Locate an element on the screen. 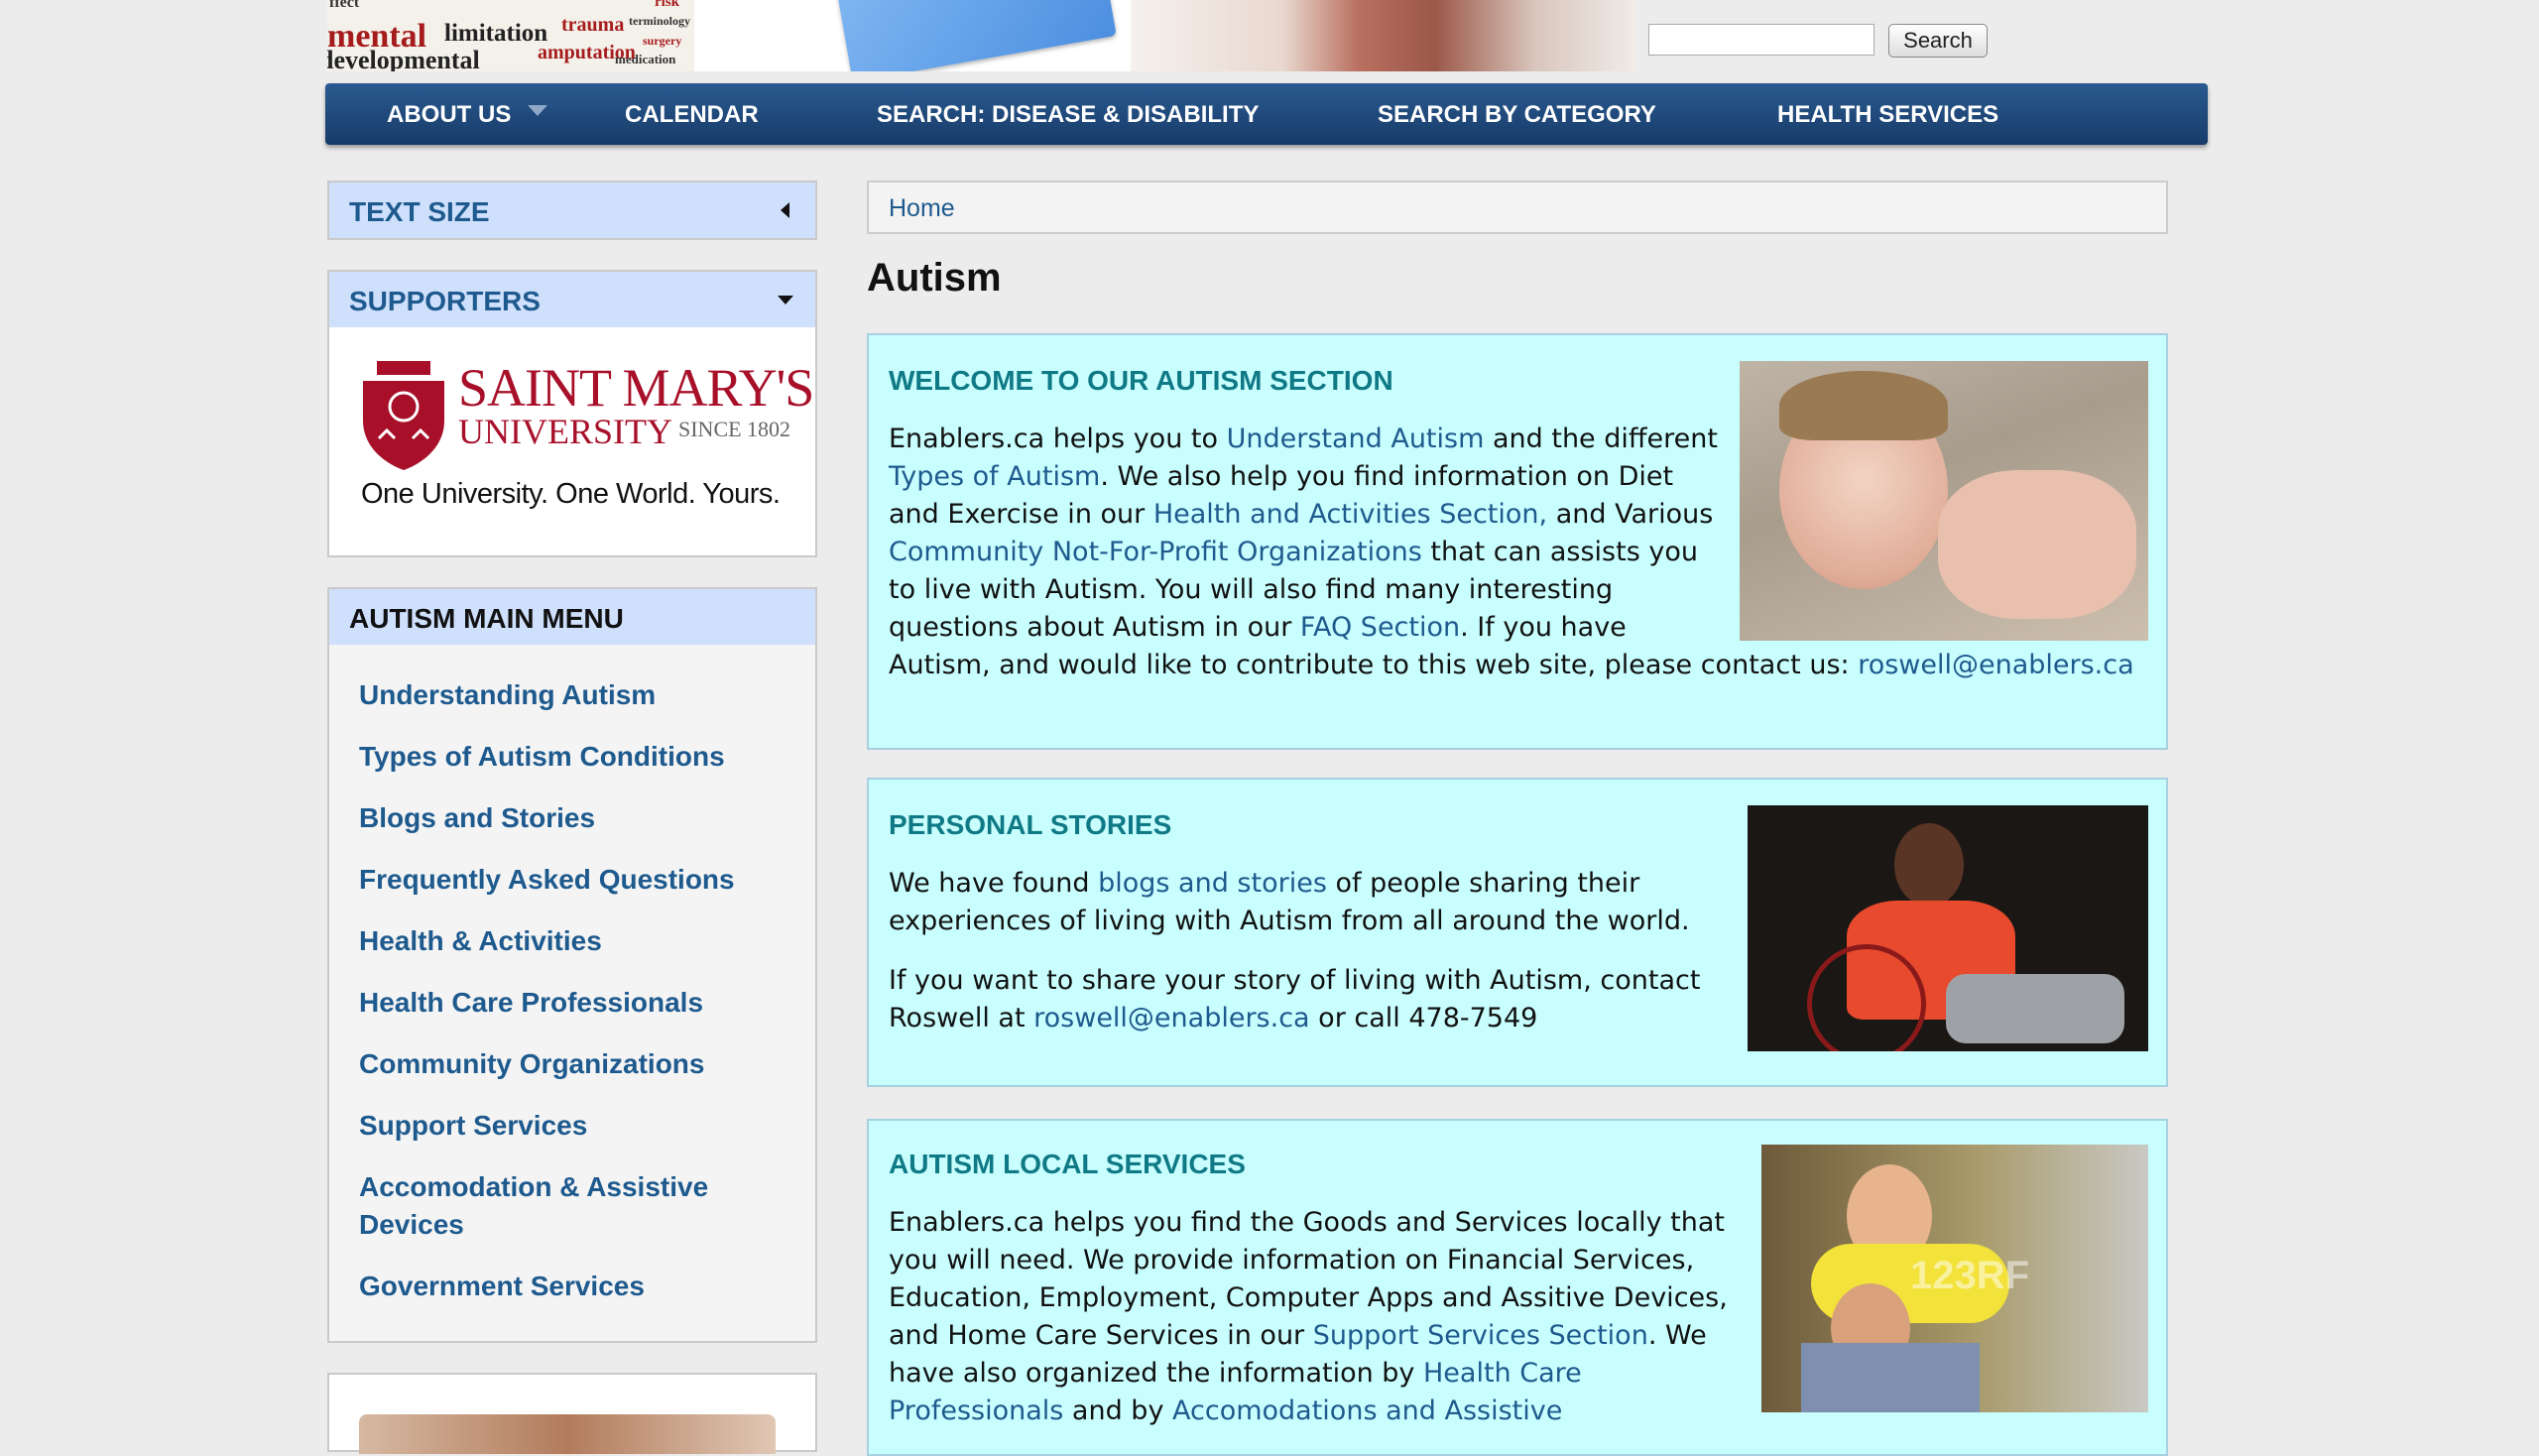  sidebar-next-panel is located at coordinates (572, 1413).